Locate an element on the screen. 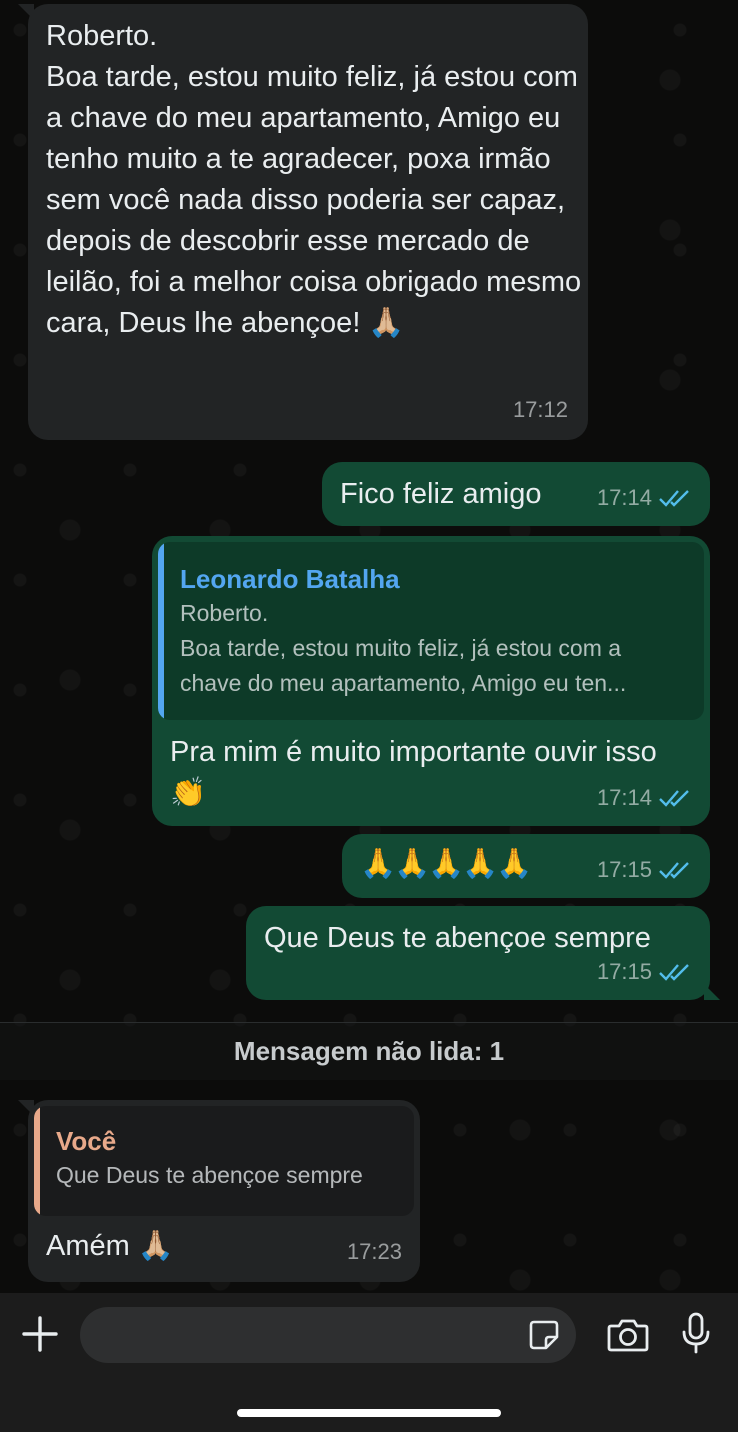  camera-button is located at coordinates (628, 1335).